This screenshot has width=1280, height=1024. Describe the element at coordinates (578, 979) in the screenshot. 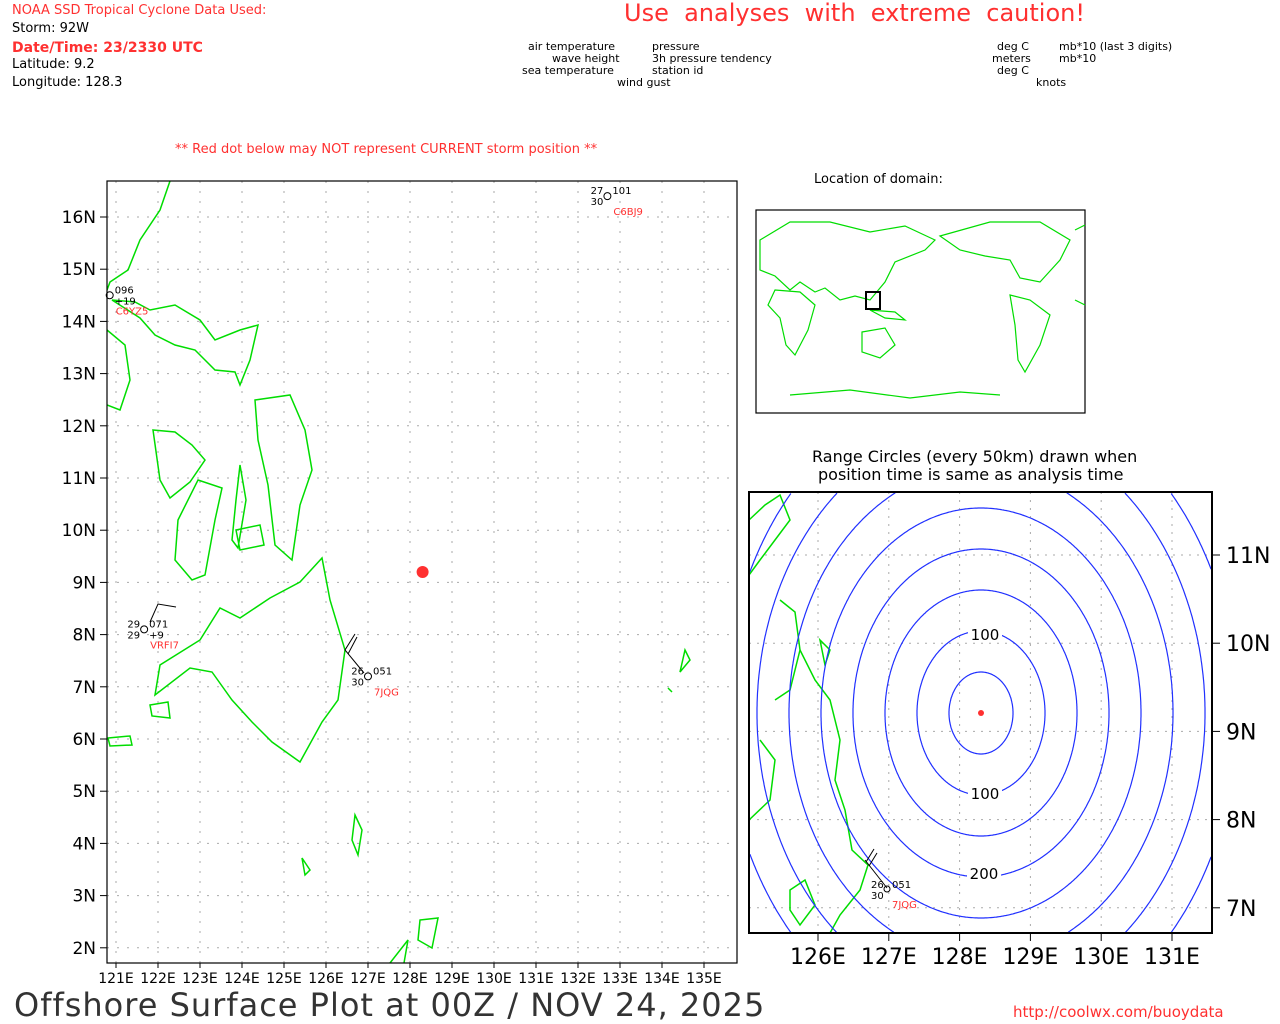

I see `lon-tick-label: 132E` at that location.